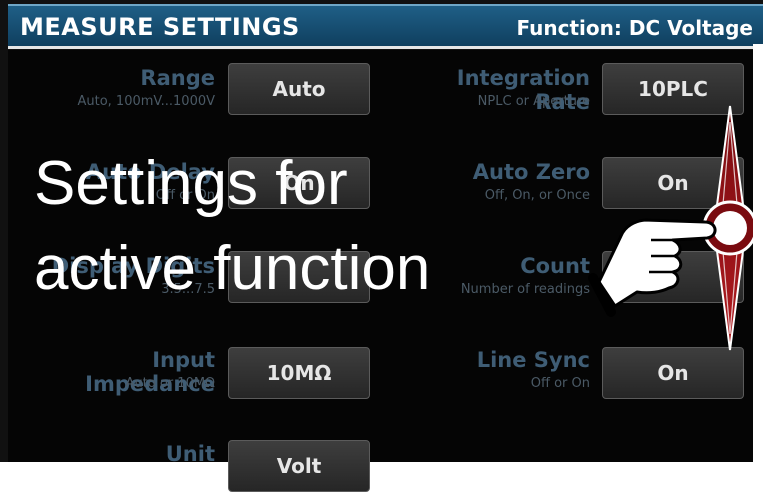 This screenshot has height=492, width=763. What do you see at coordinates (146, 101) in the screenshot?
I see `range-sublabel: Auto, 100mV...1000V` at bounding box center [146, 101].